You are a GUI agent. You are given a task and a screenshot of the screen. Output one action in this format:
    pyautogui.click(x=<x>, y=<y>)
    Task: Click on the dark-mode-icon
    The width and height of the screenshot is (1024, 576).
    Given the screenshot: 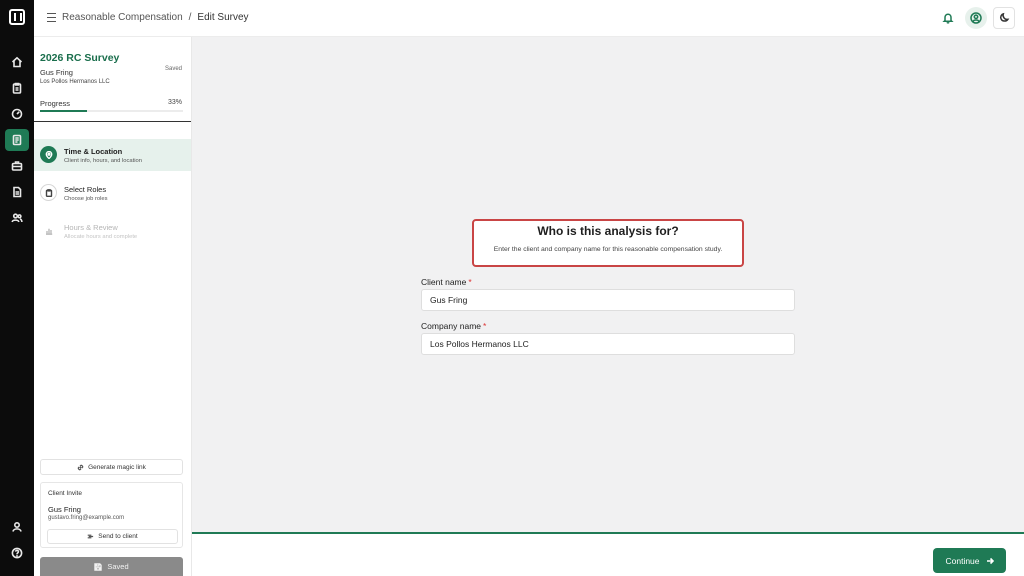 What is the action you would take?
    pyautogui.click(x=1004, y=18)
    